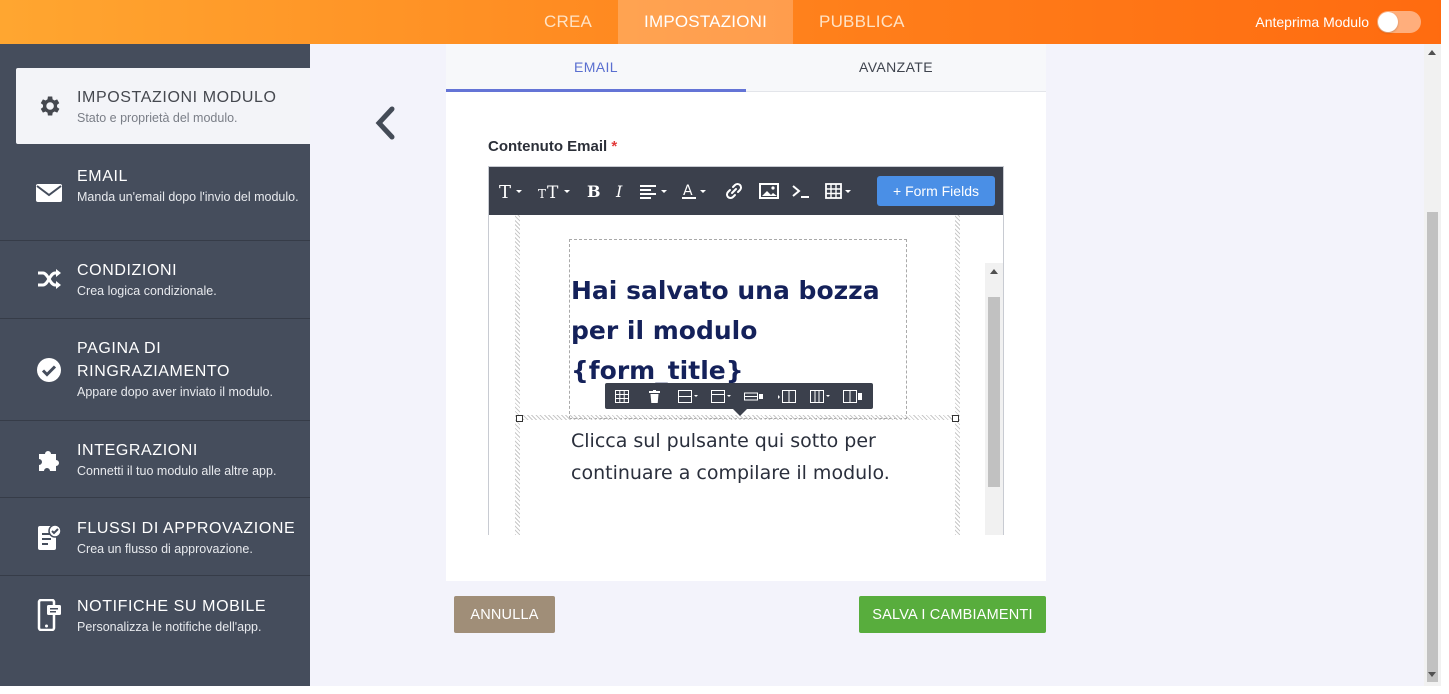  What do you see at coordinates (517, 375) in the screenshot?
I see `table-border-left` at bounding box center [517, 375].